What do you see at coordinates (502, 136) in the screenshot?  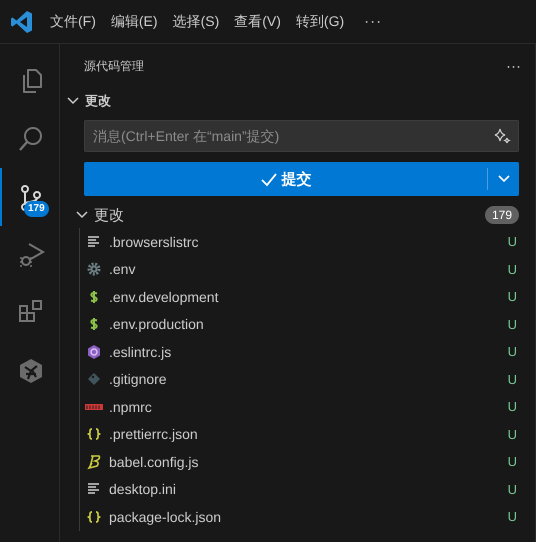 I see `sparkle-icon` at bounding box center [502, 136].